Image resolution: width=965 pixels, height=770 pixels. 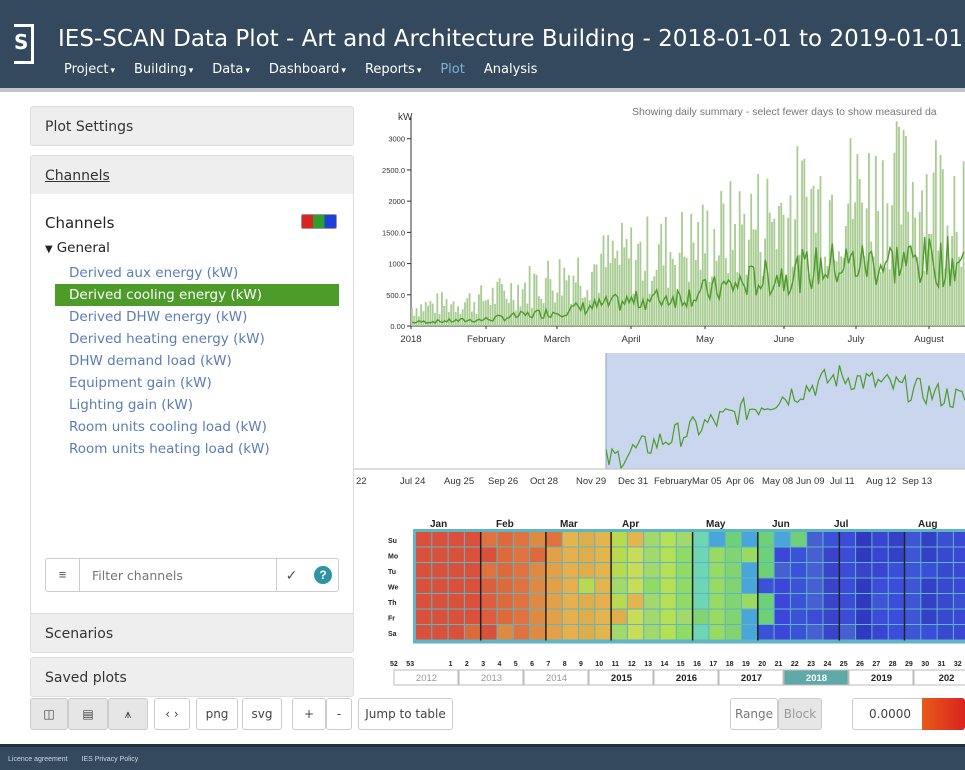 What do you see at coordinates (197, 295) in the screenshot?
I see `channel-item: Derived cooling energy (kW)` at bounding box center [197, 295].